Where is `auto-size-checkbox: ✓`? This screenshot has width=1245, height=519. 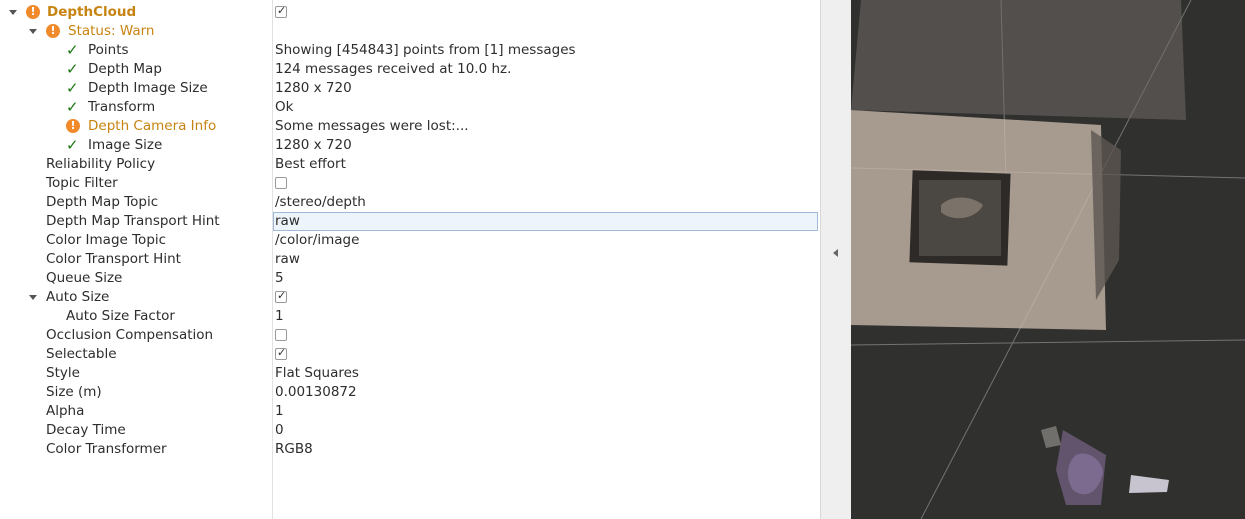 auto-size-checkbox: ✓ is located at coordinates (281, 296).